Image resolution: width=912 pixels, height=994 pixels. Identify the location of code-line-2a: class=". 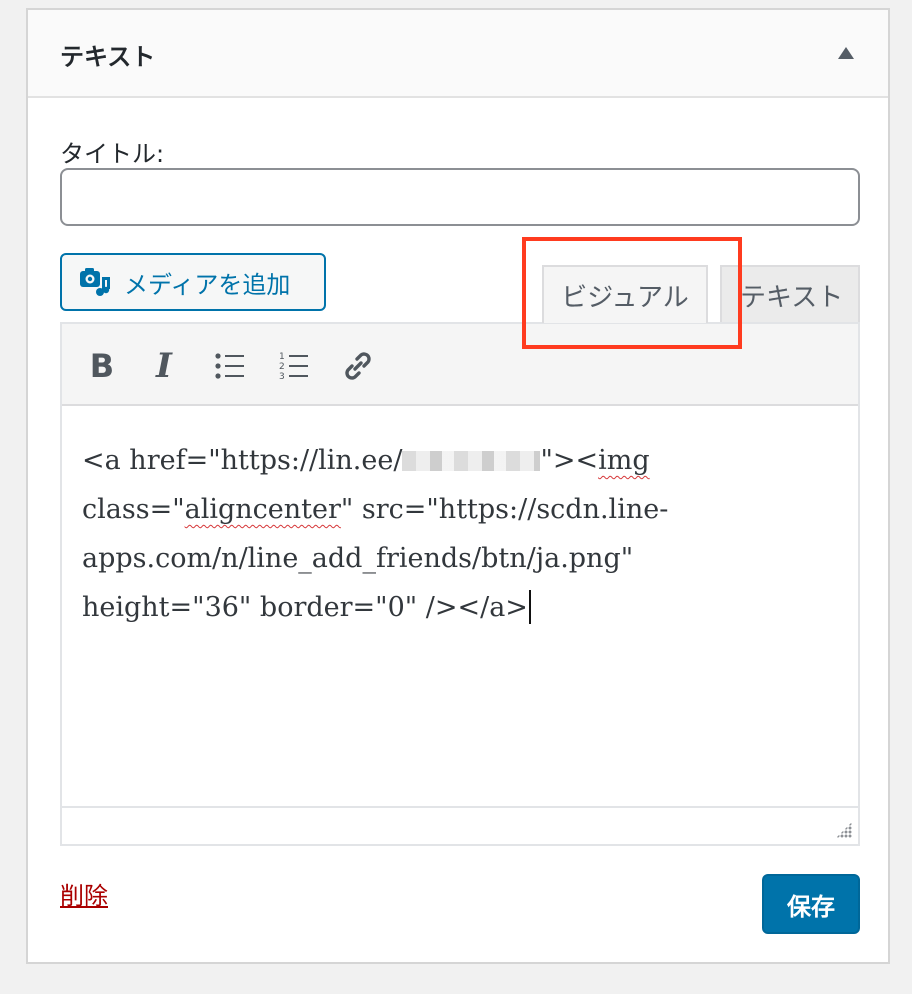
(133, 509).